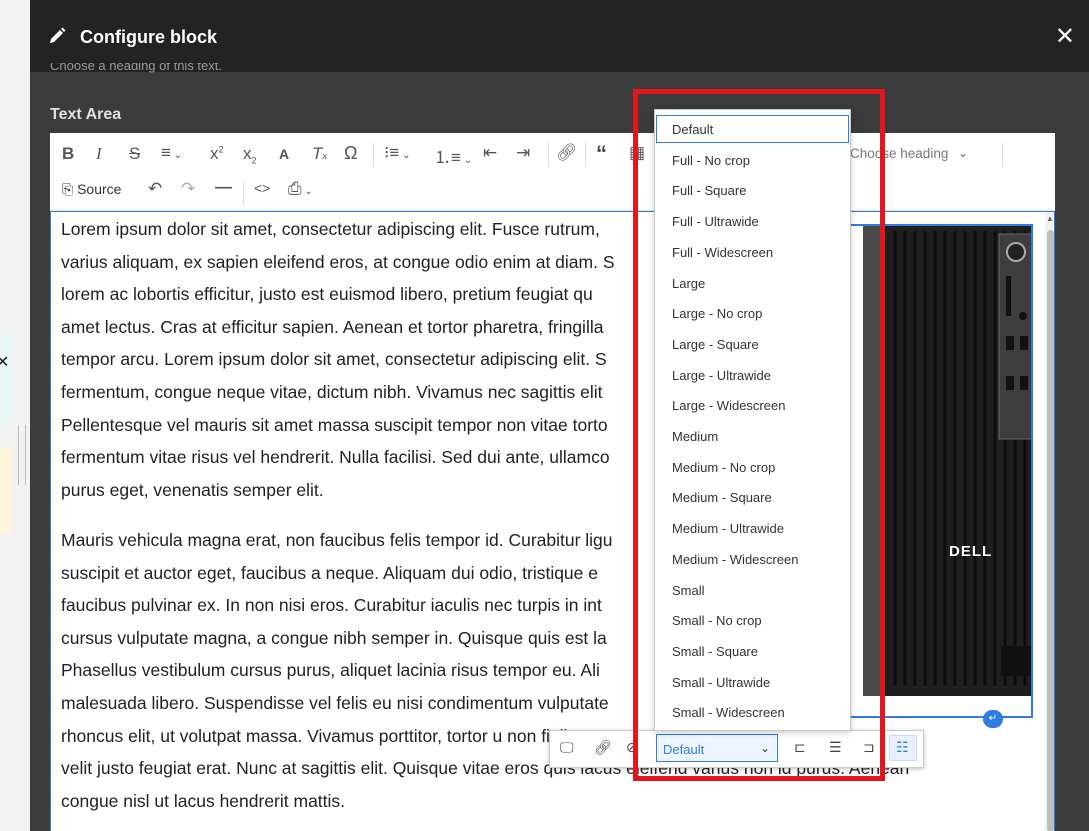 The height and width of the screenshot is (831, 1089). Describe the element at coordinates (68, 154) in the screenshot. I see `bold-button: B` at that location.